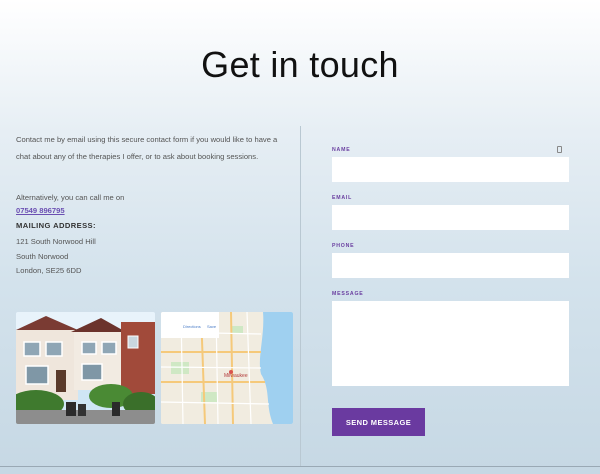  What do you see at coordinates (378, 422) in the screenshot?
I see `send-message-button: SEND MESSAGE` at bounding box center [378, 422].